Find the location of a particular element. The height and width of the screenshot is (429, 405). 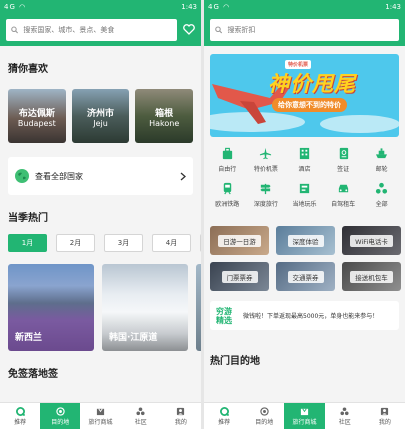

tile-label: 深度体验 is located at coordinates (305, 240).